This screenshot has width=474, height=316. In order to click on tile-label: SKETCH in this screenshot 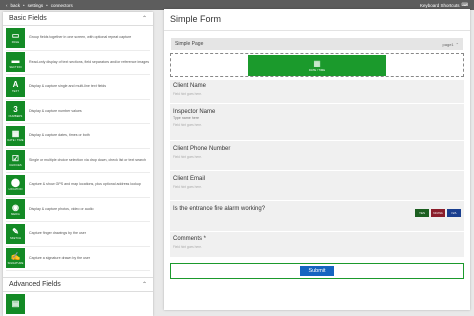, I will do `click(15, 239)`.